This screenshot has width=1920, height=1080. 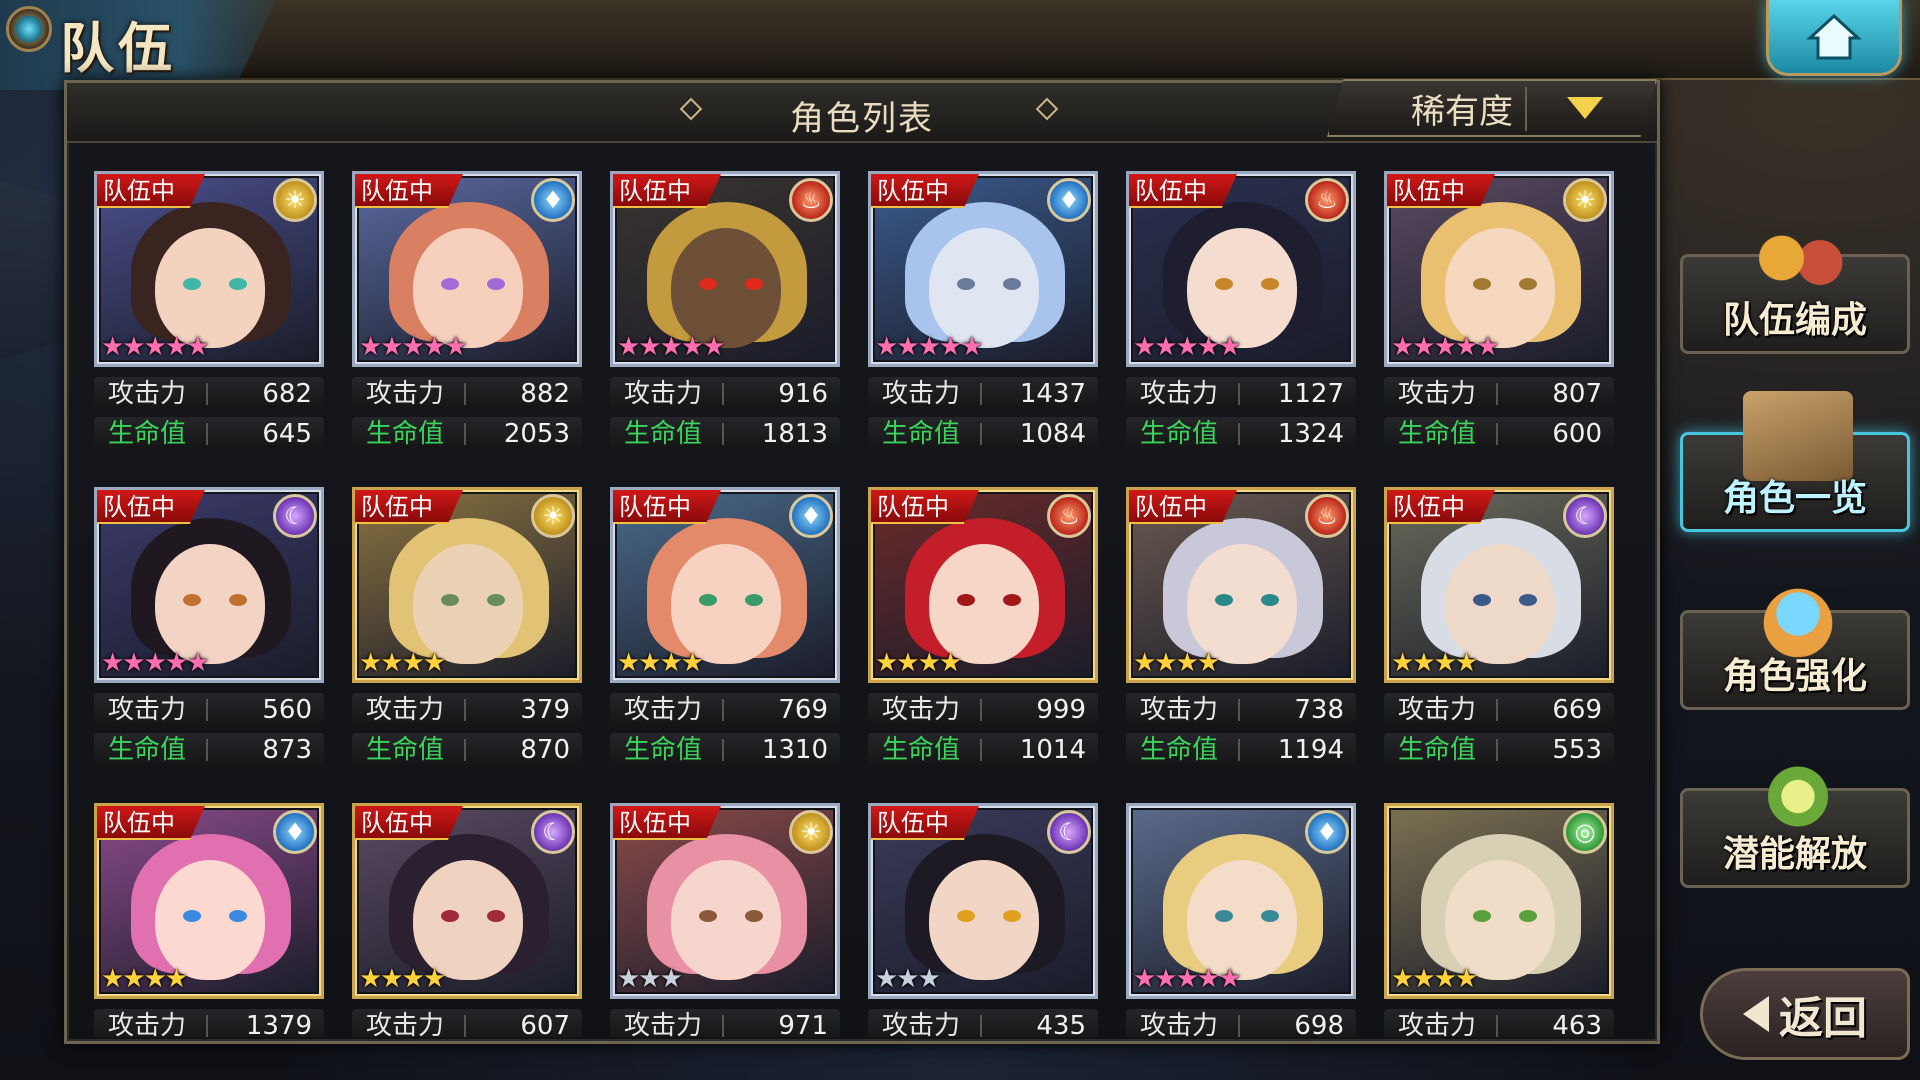 I want to click on character-portrait: 队伍中 ☀ ★★★★★, so click(x=1499, y=269).